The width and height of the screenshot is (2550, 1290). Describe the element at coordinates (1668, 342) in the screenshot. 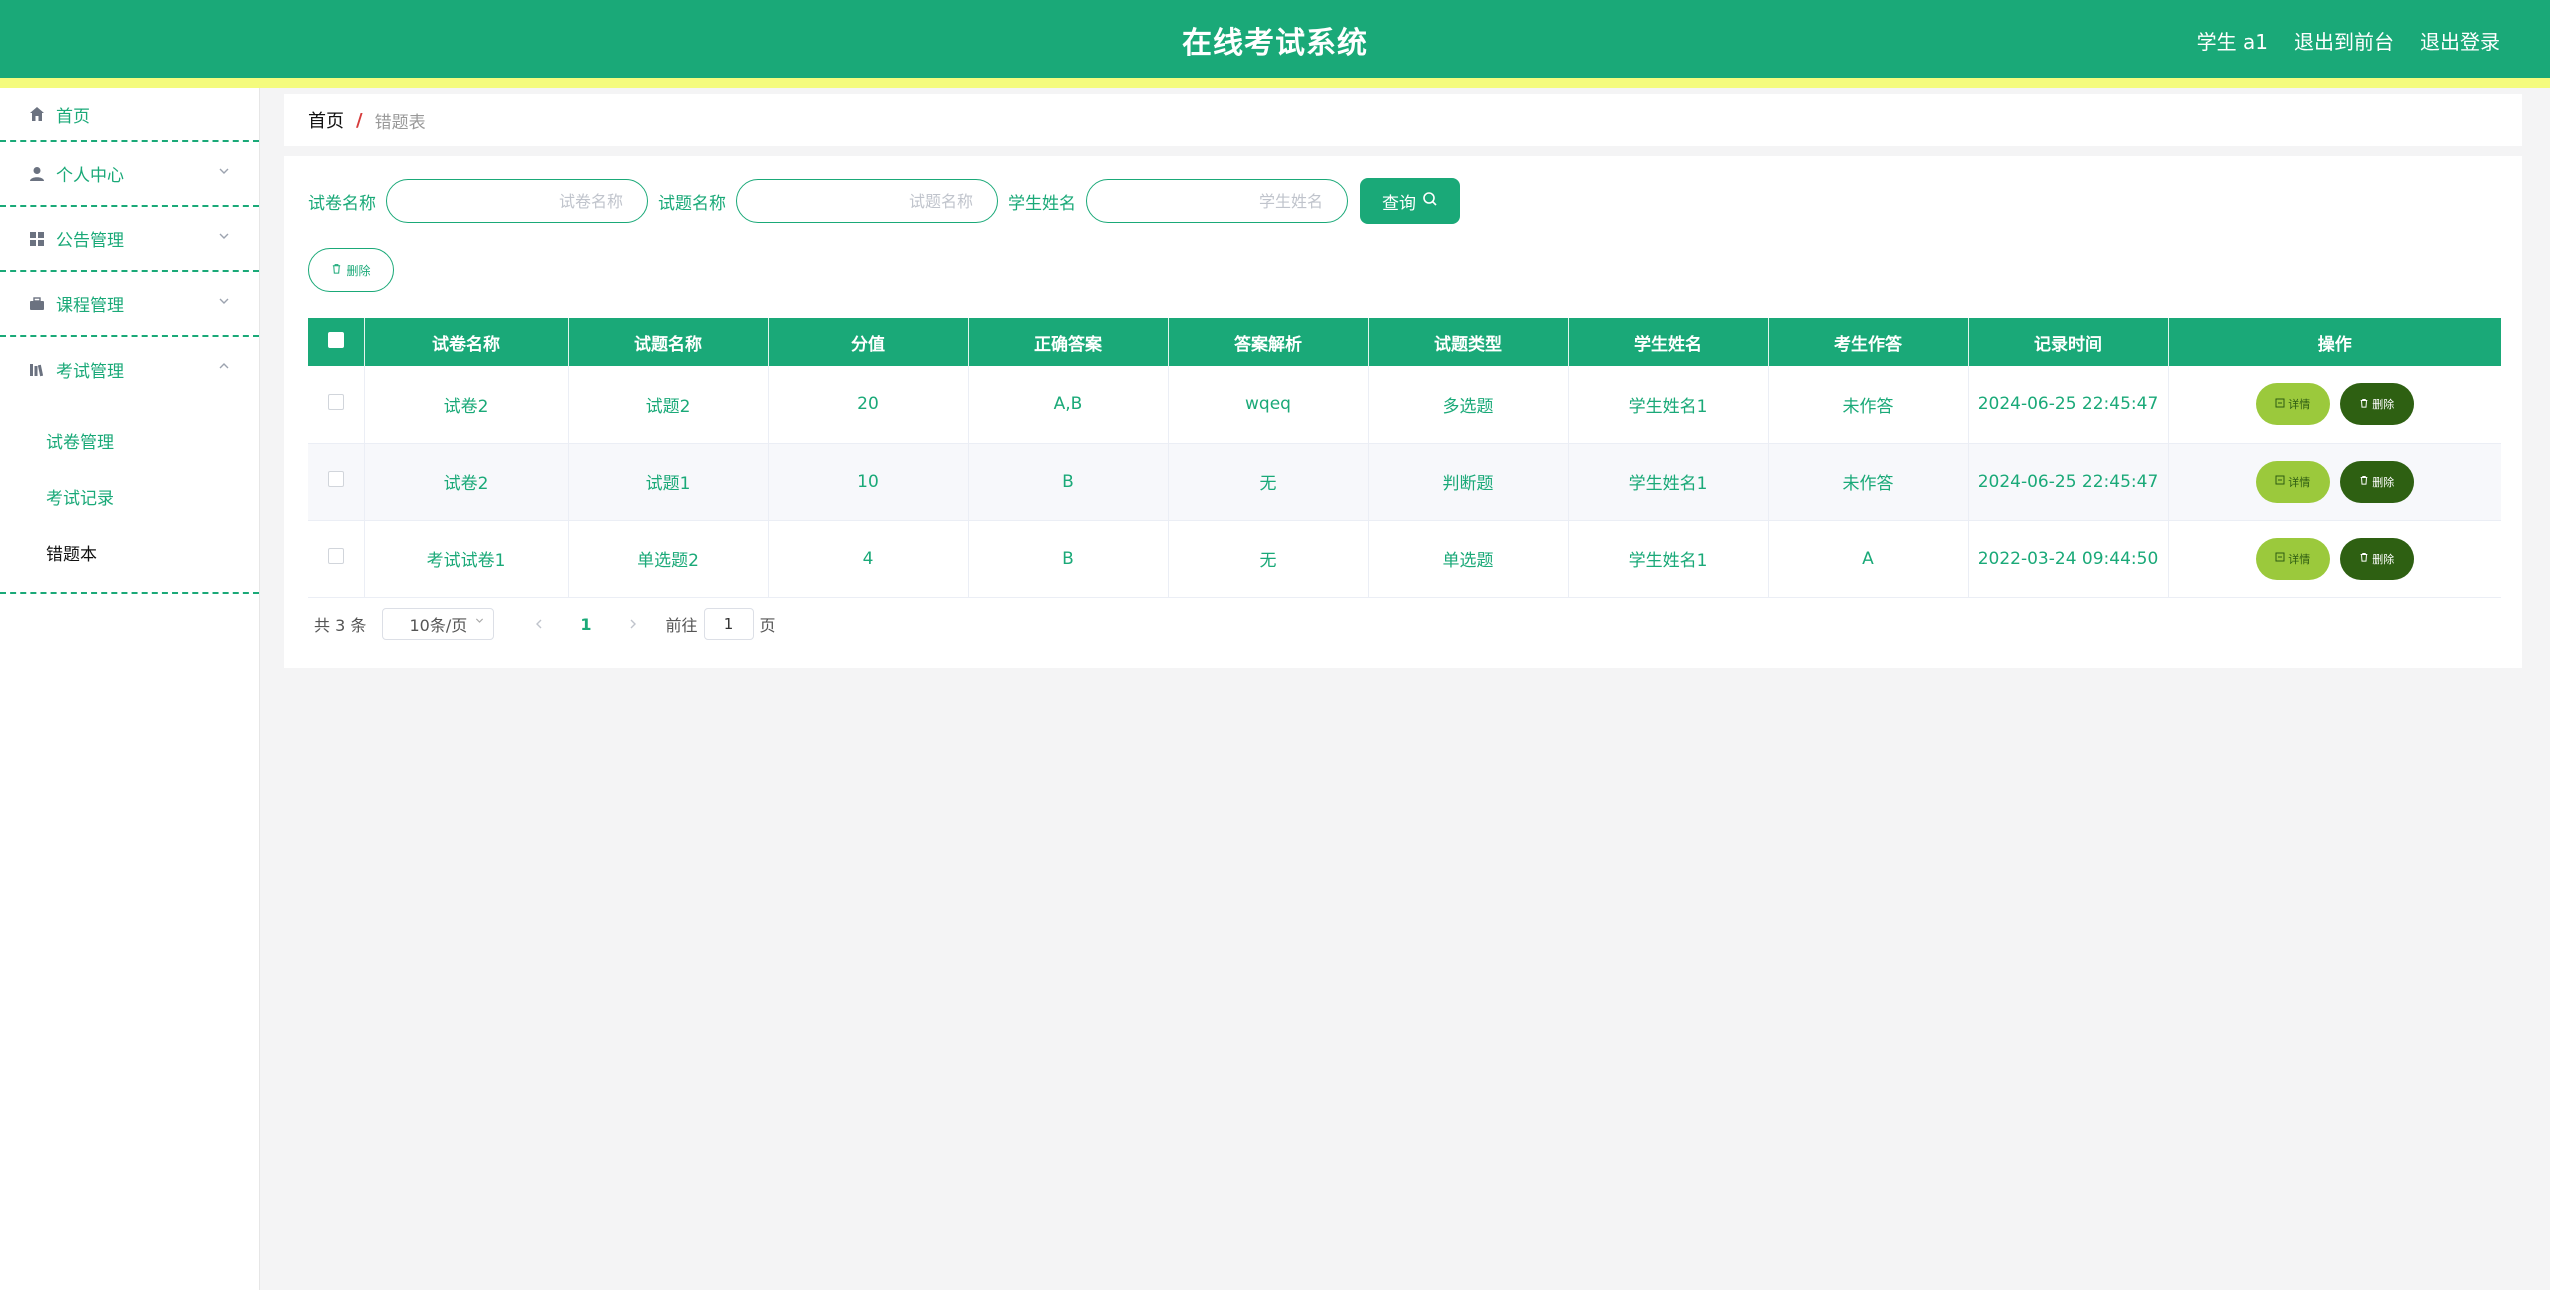

I see `column-header: 学生姓名` at that location.